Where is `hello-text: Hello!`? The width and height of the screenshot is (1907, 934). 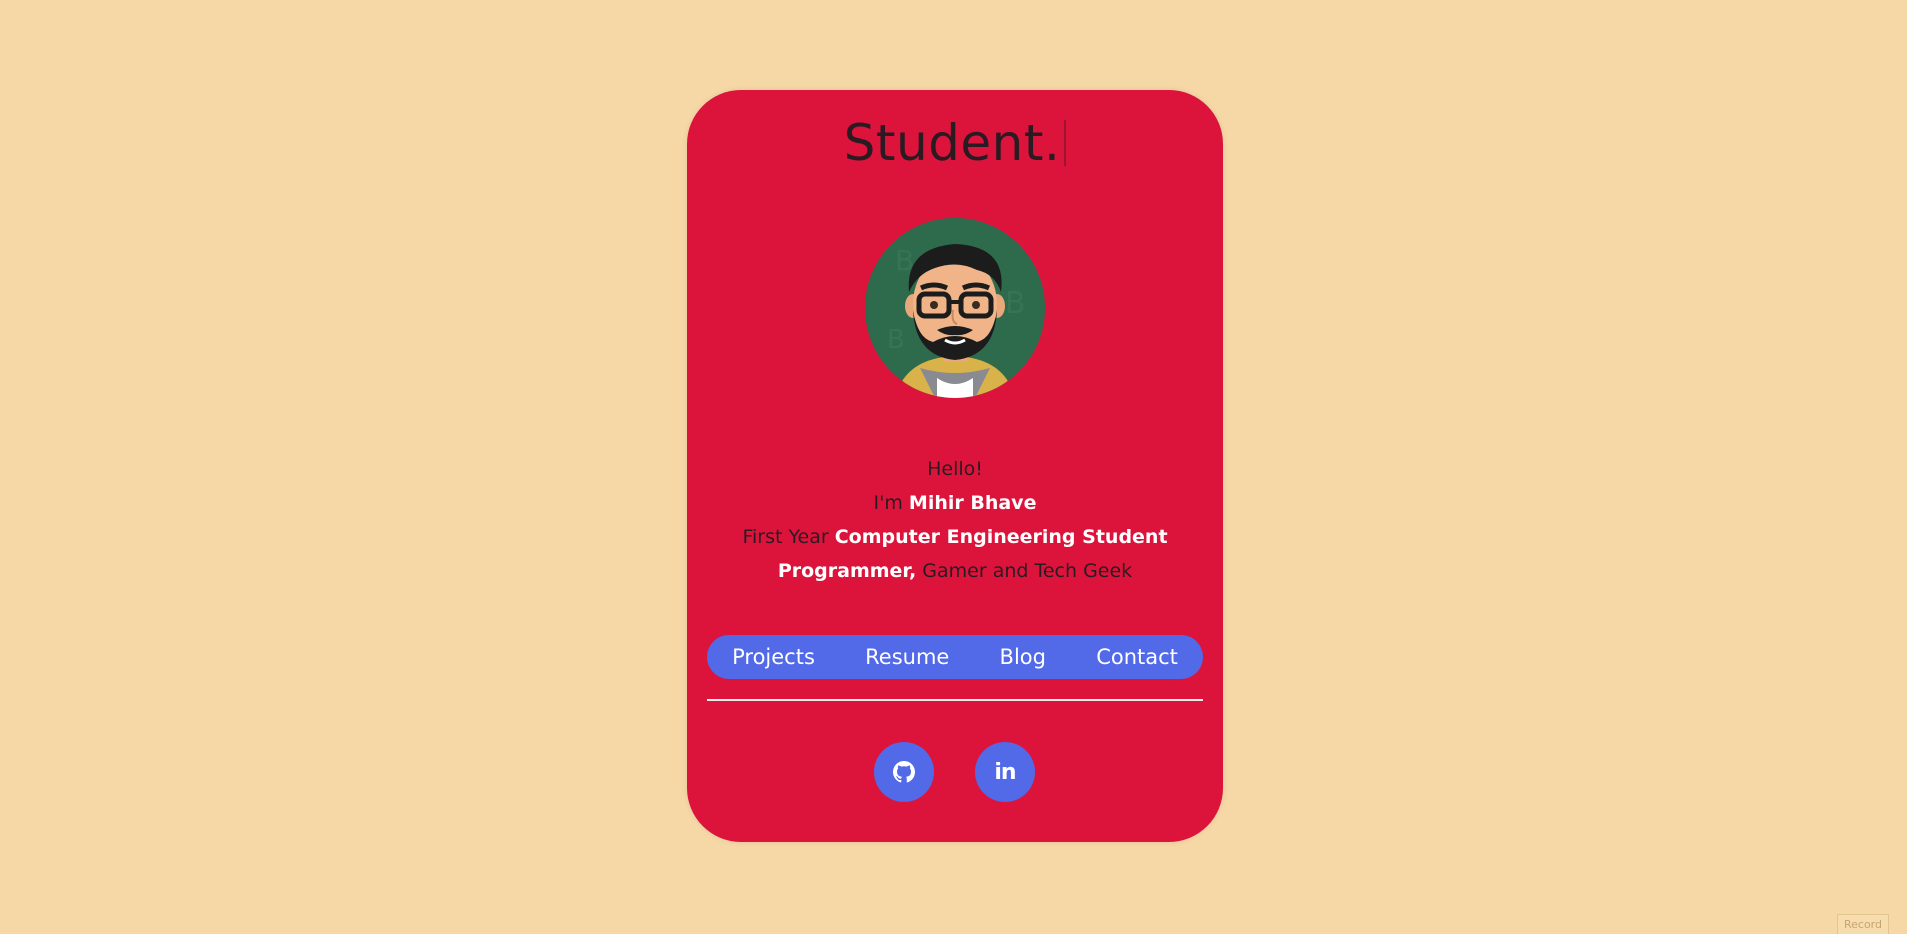 hello-text: Hello! is located at coordinates (955, 469).